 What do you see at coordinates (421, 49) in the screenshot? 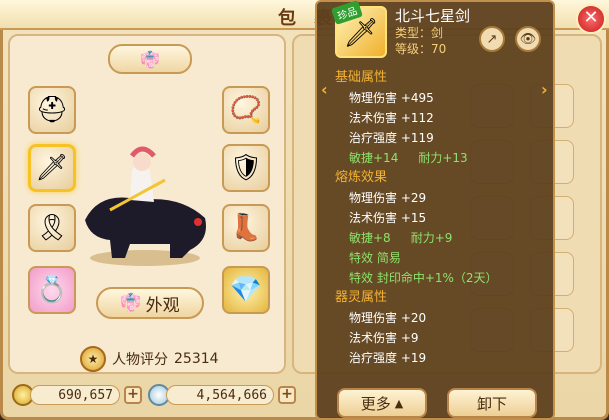
I see `item-level: 等级：70` at bounding box center [421, 49].